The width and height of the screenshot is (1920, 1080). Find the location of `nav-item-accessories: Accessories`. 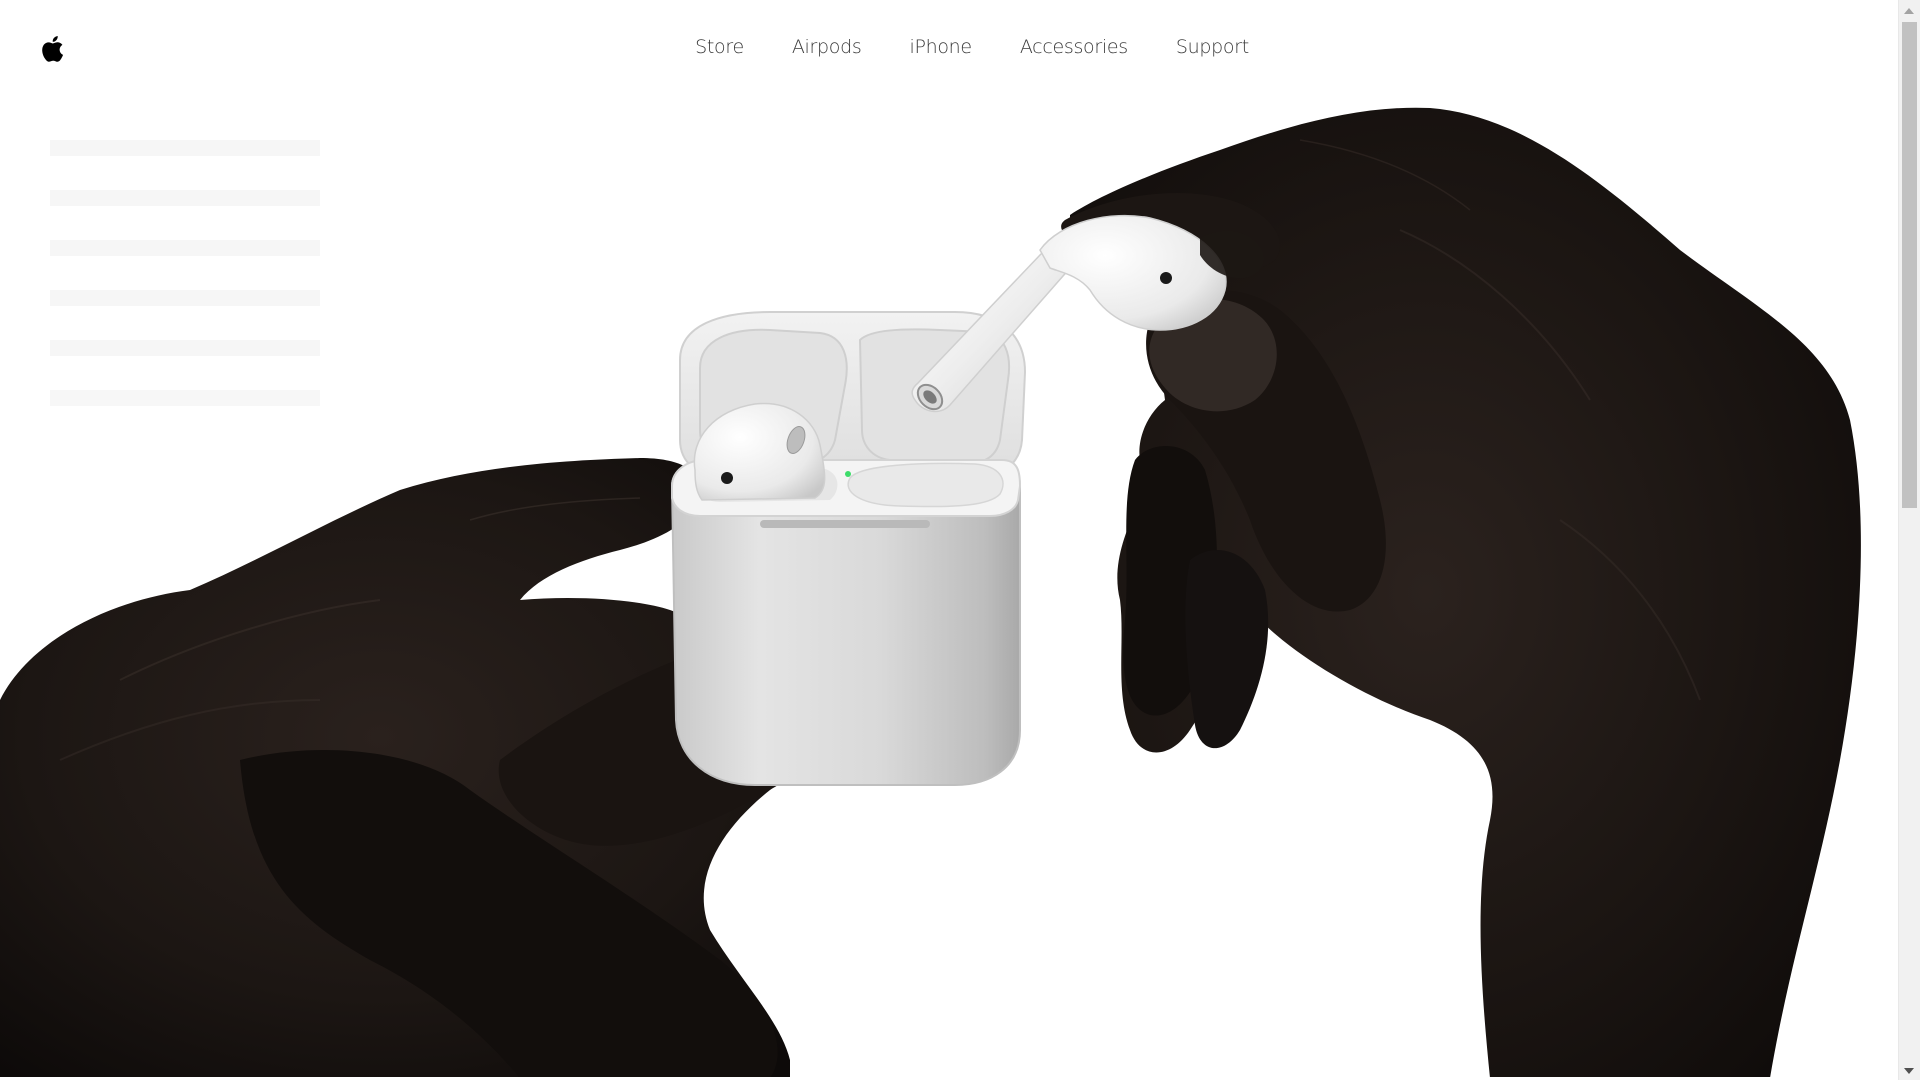

nav-item-accessories: Accessories is located at coordinates (1074, 47).